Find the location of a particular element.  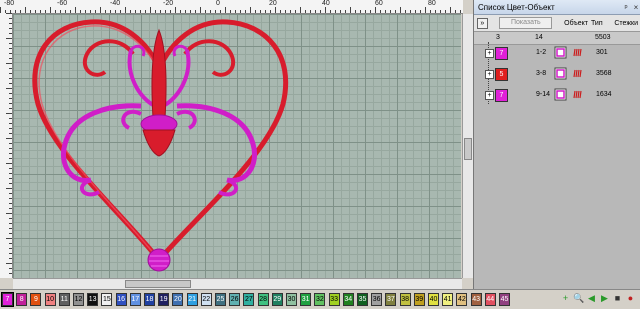

palette-color-42: 42 is located at coordinates (462, 299).